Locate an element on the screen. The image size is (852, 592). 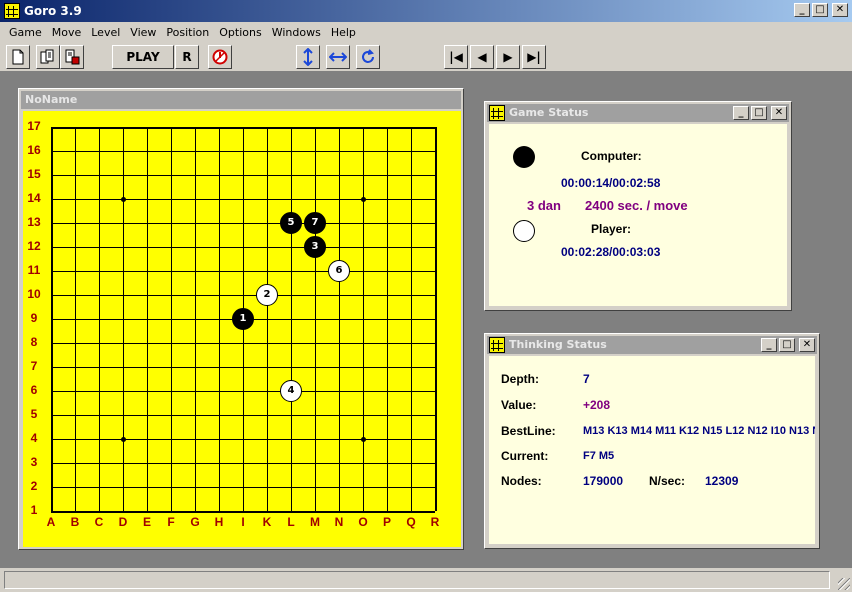
current-label: Current: is located at coordinates (525, 456).